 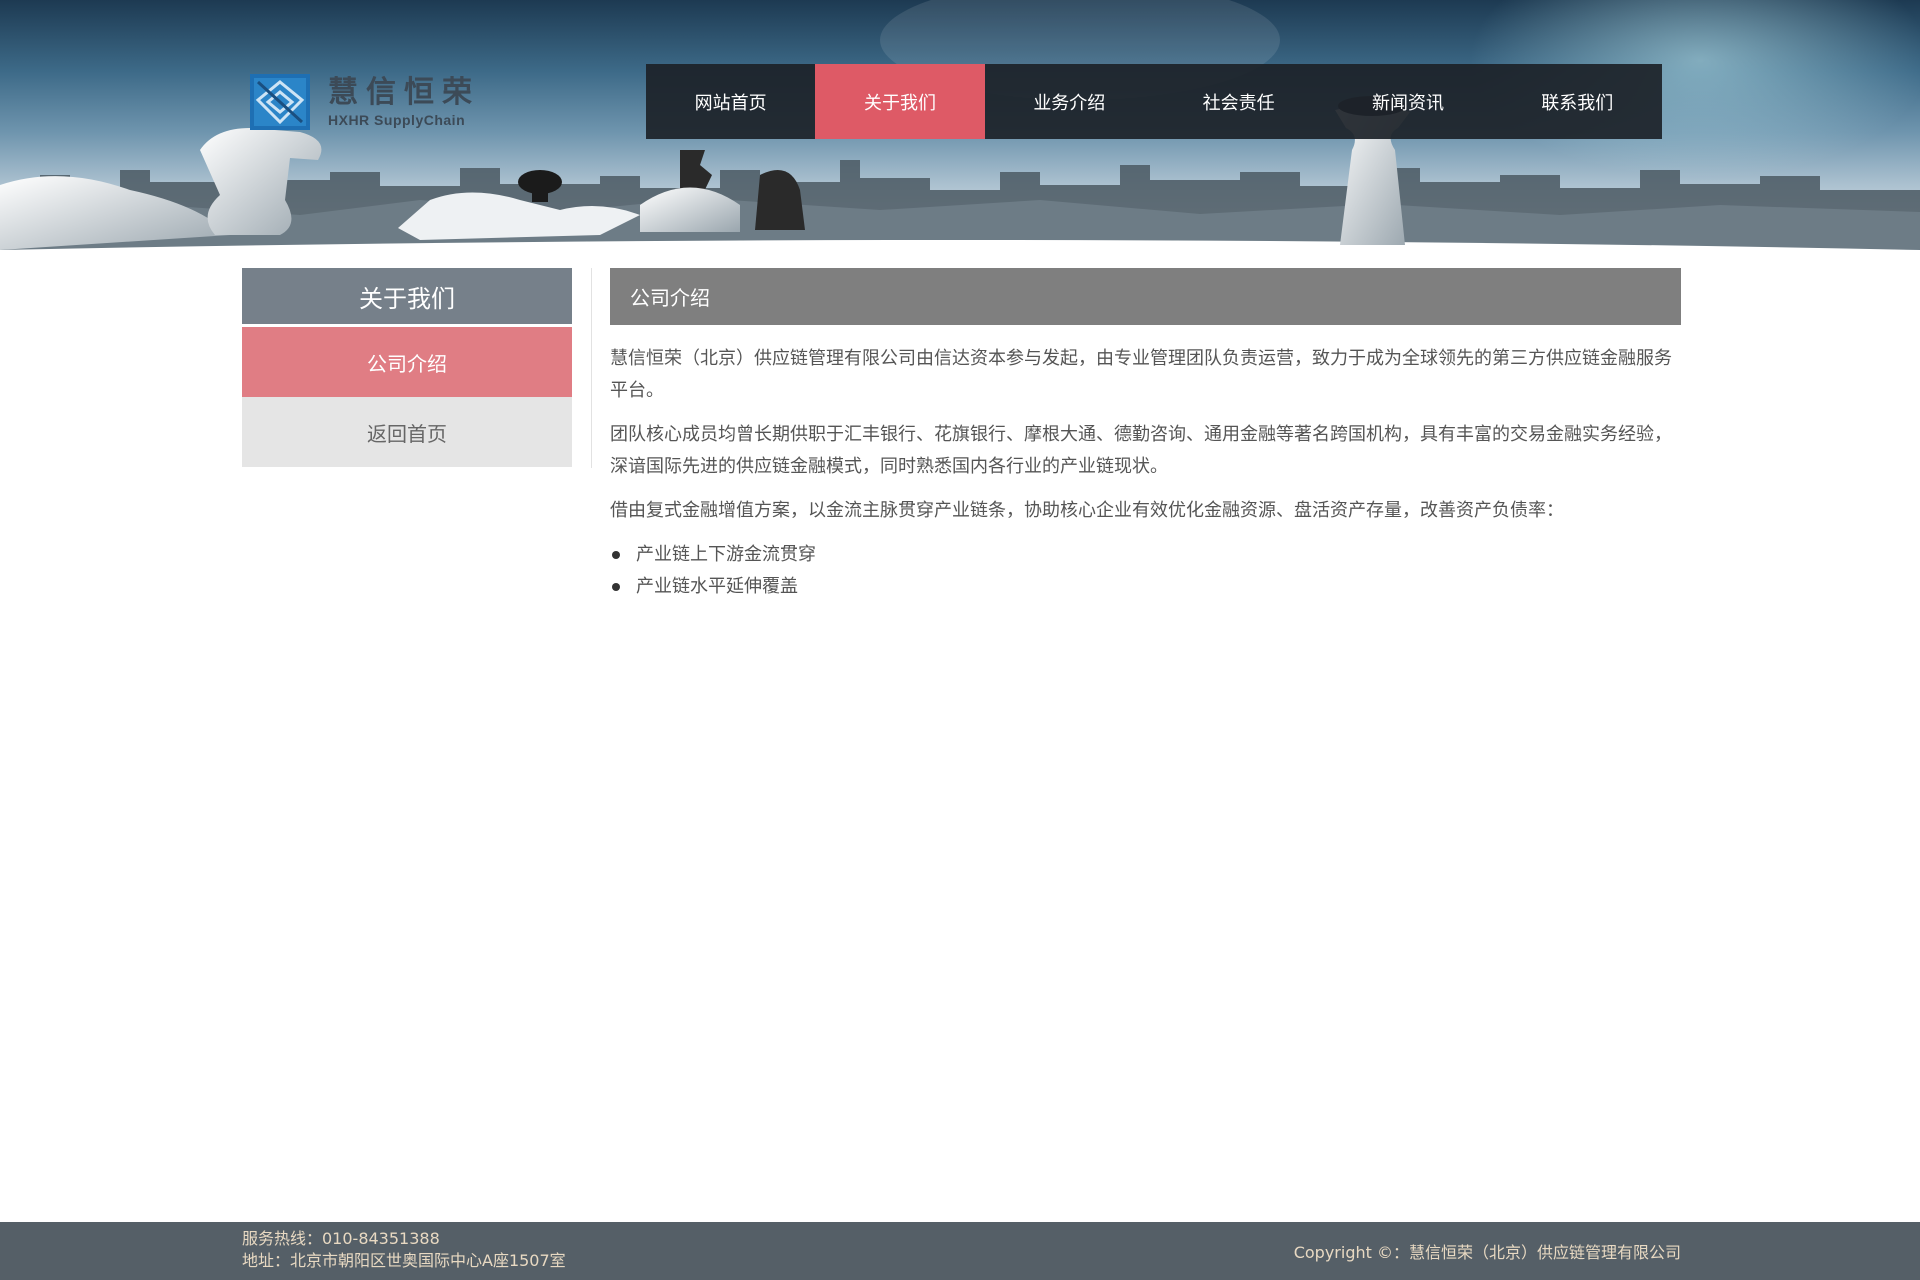 What do you see at coordinates (1145, 296) in the screenshot?
I see `content-title: 公司介绍` at bounding box center [1145, 296].